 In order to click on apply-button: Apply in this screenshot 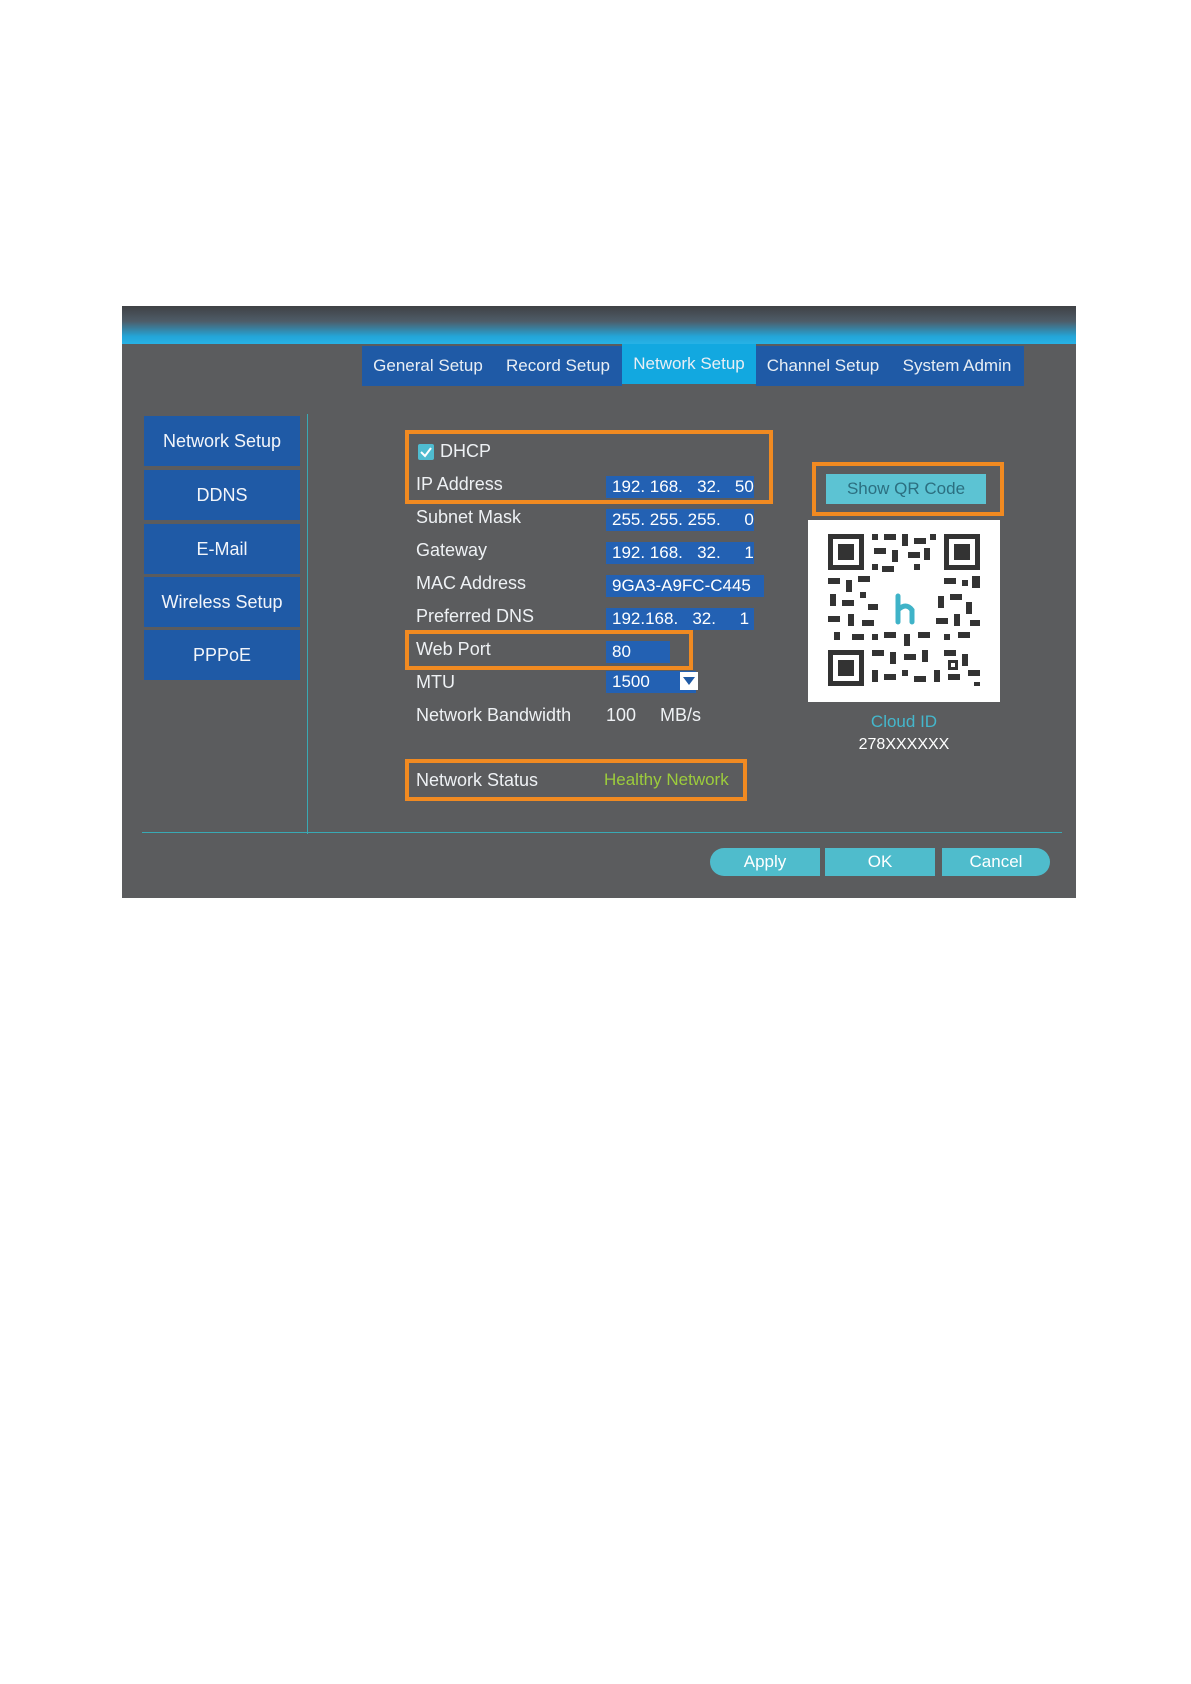, I will do `click(765, 862)`.